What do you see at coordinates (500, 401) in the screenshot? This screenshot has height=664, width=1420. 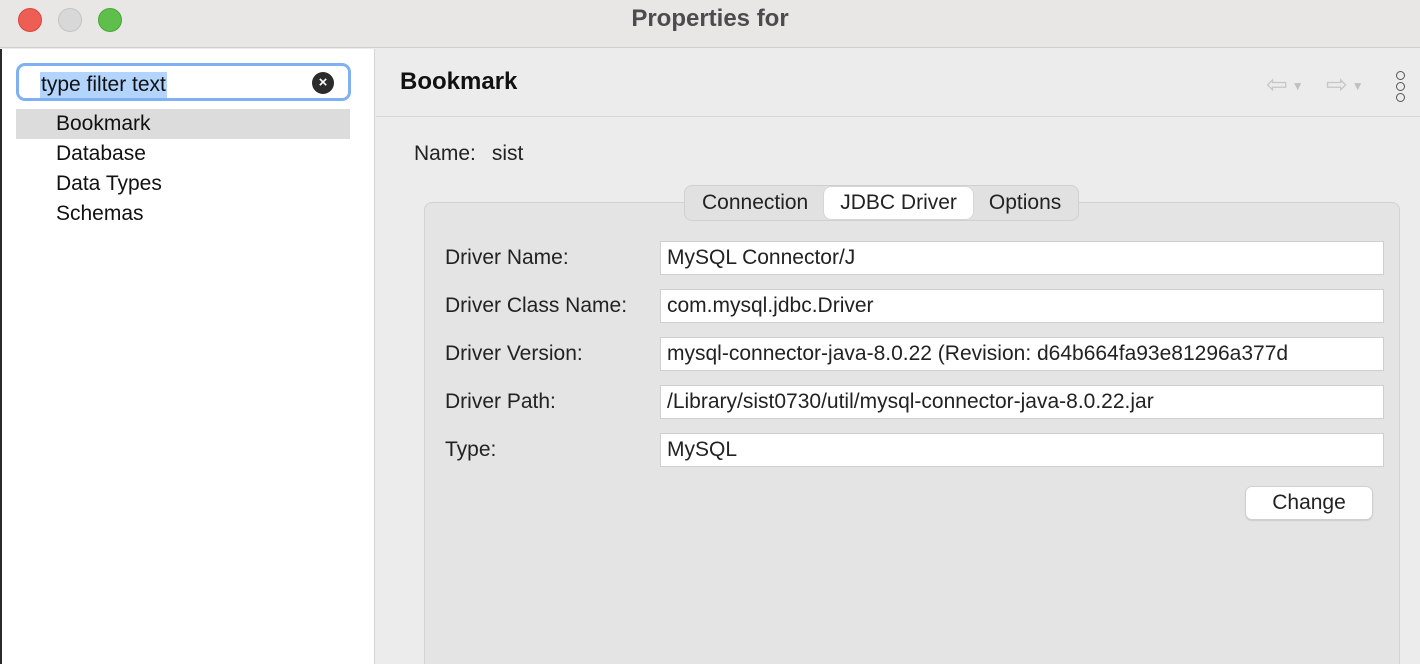 I see `driver-path-label: Driver Path:` at bounding box center [500, 401].